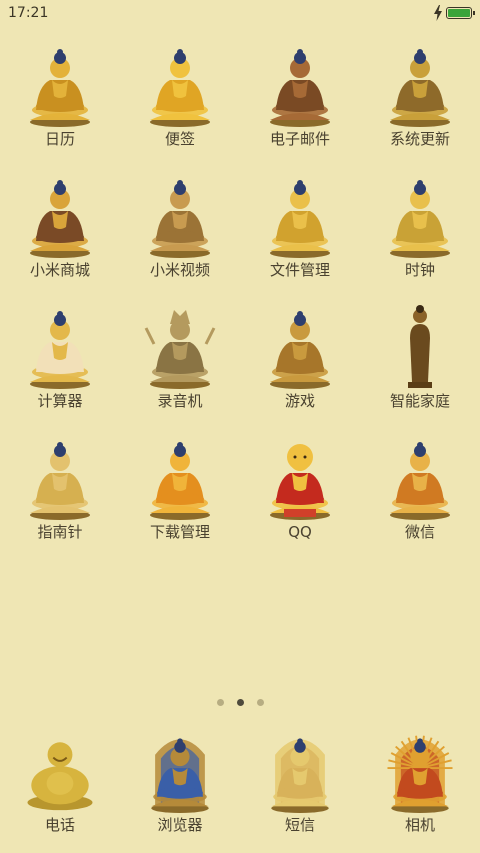 The image size is (480, 853). I want to click on home-app-8: 计算器, so click(60, 363).